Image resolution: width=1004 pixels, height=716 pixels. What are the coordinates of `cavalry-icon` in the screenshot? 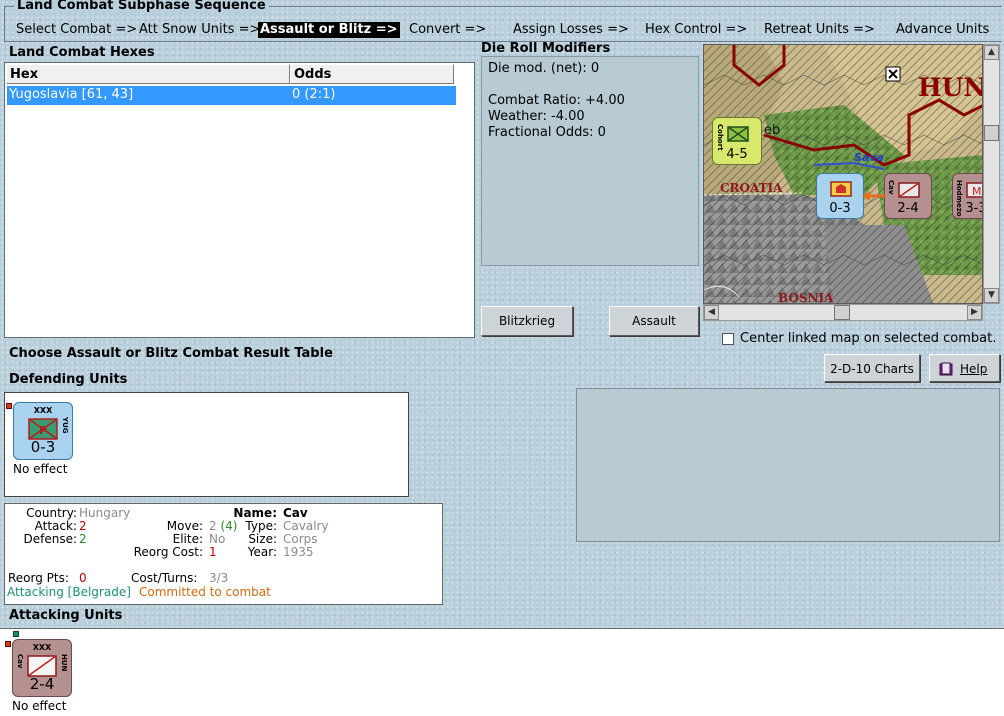 It's located at (909, 190).